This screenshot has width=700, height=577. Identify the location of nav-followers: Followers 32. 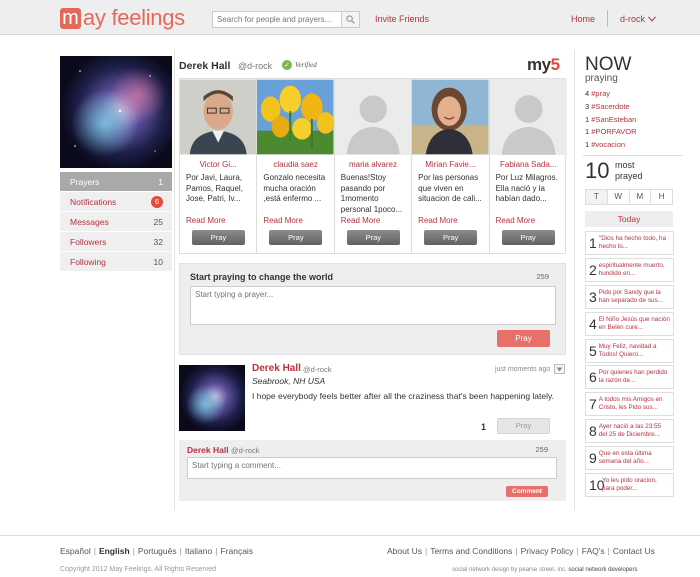
(116, 242).